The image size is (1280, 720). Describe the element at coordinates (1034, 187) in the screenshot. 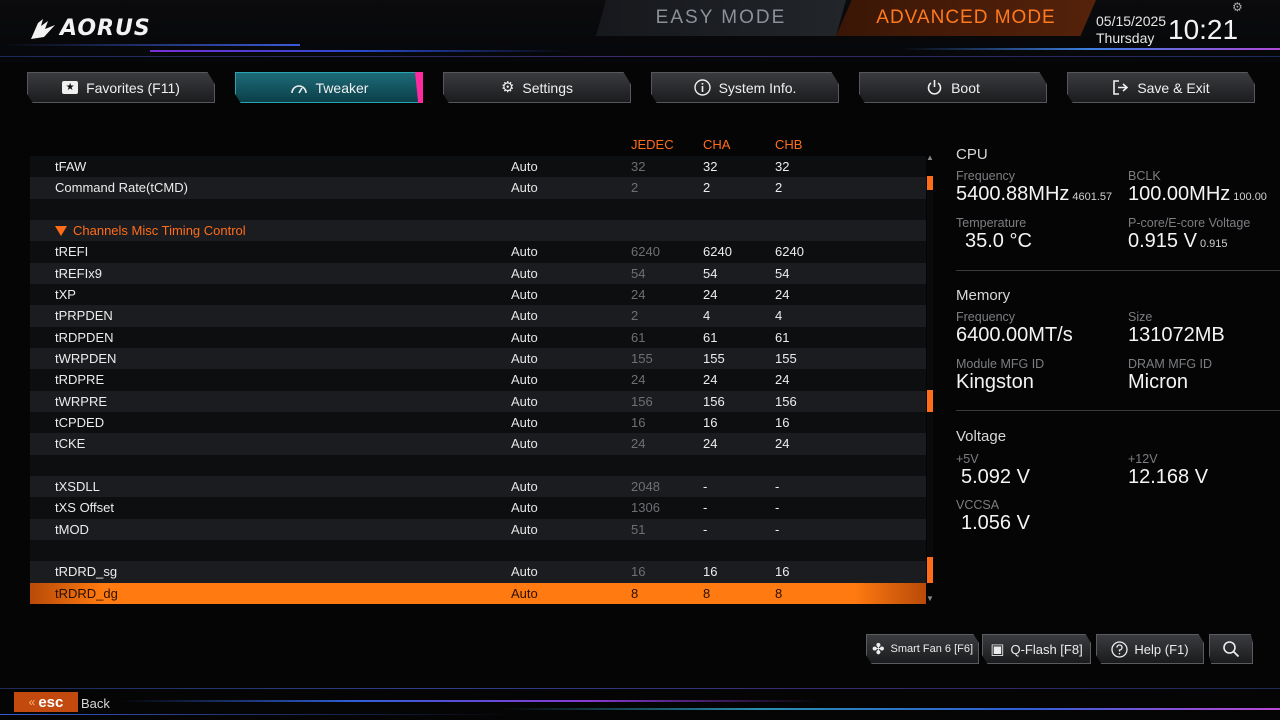

I see `cpu-frequency: Frequency 5400.88MHz 4601.57` at that location.